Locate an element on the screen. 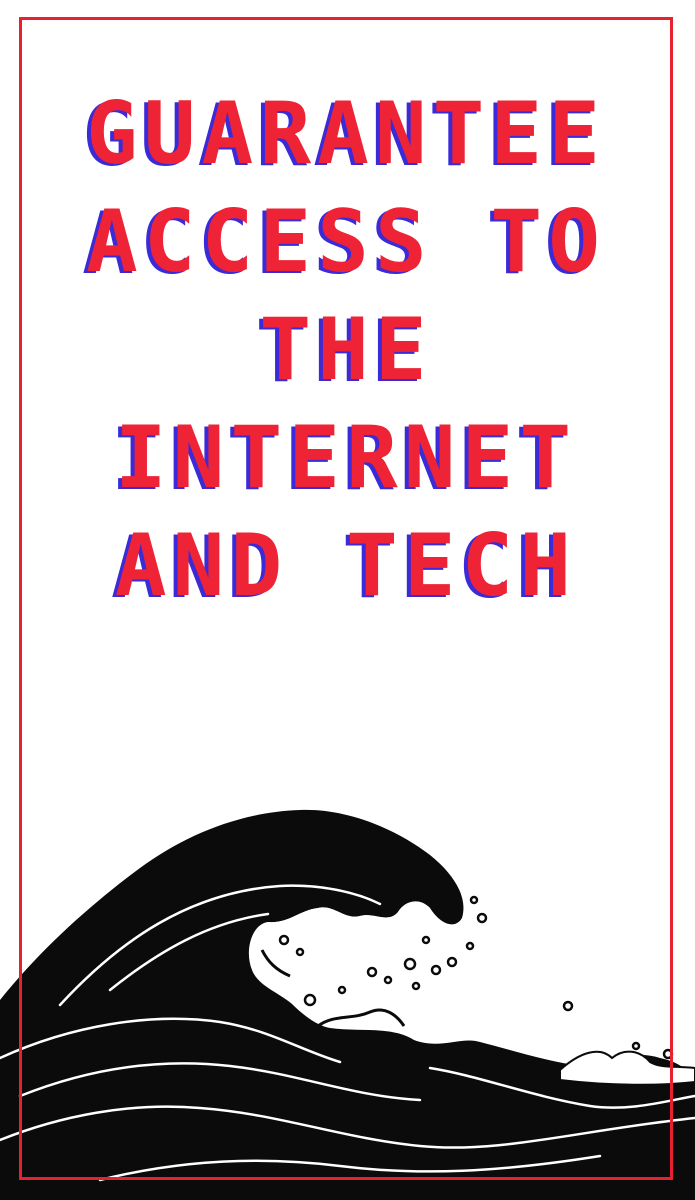  headline-line-5: AND TECH is located at coordinates (346, 566).